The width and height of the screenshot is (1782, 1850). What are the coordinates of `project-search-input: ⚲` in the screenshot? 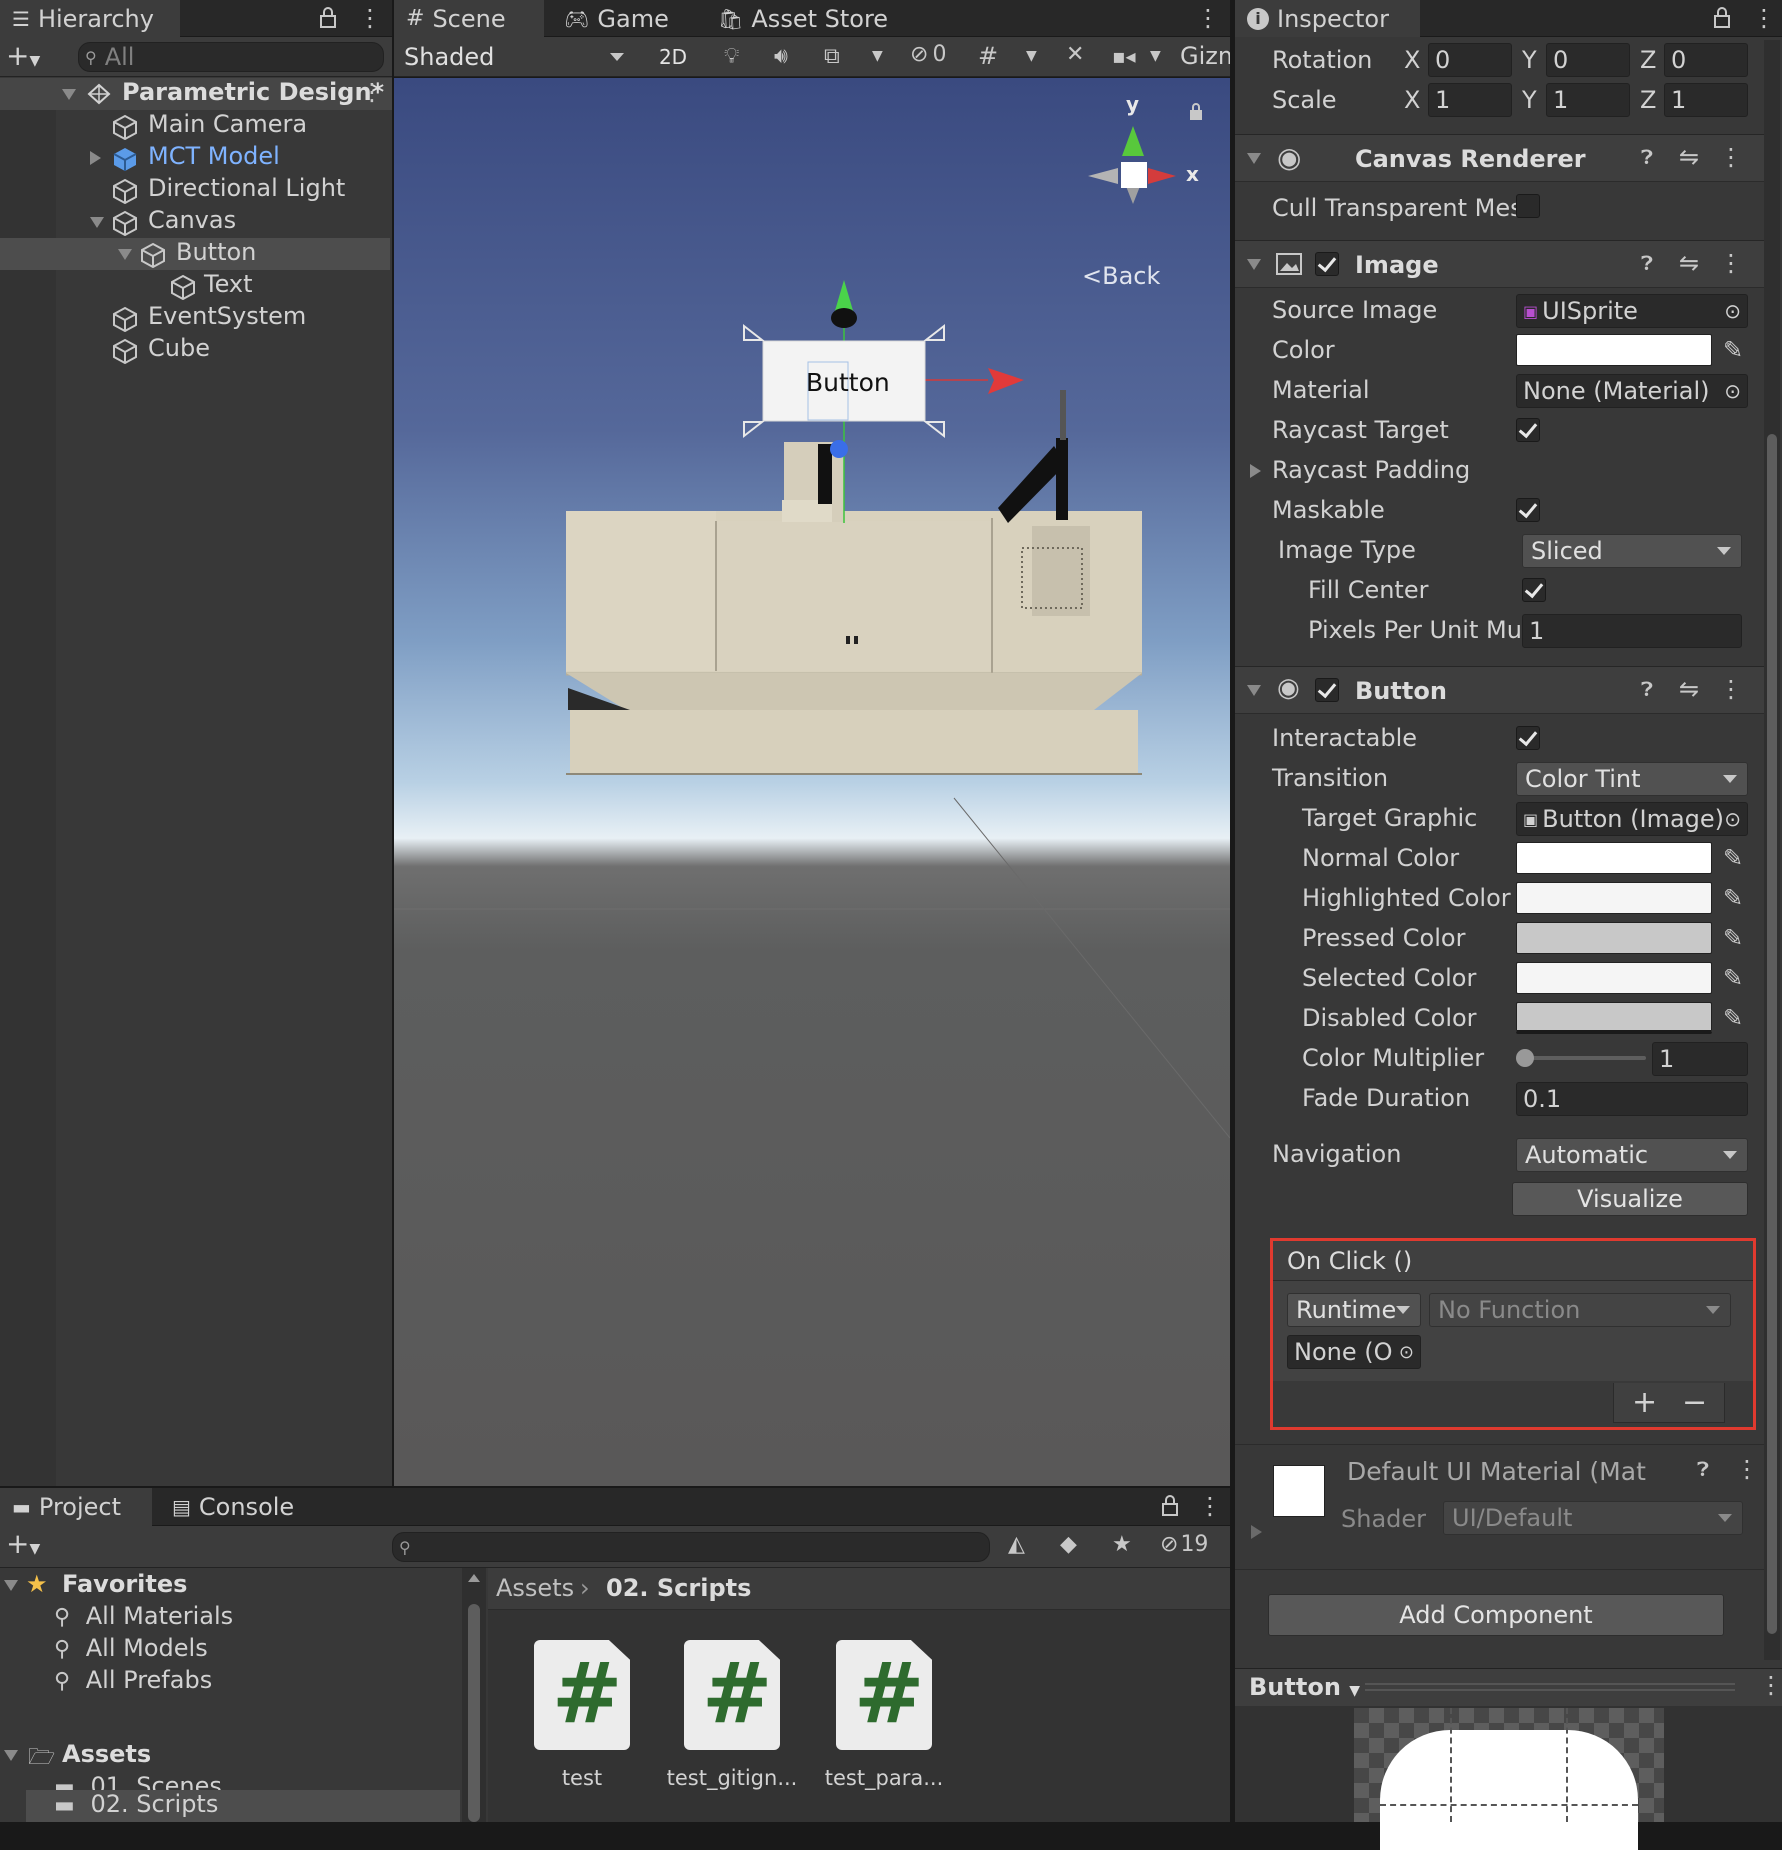 It's located at (691, 1547).